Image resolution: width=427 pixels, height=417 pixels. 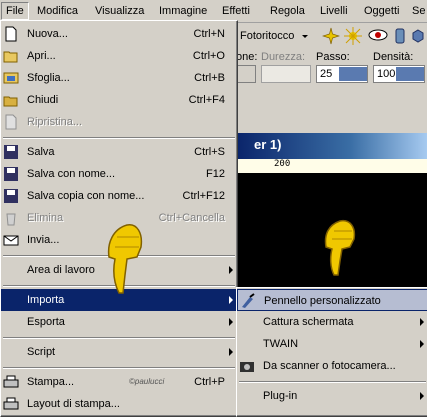 I want to click on menu-regola: Regola, so click(x=287, y=11).